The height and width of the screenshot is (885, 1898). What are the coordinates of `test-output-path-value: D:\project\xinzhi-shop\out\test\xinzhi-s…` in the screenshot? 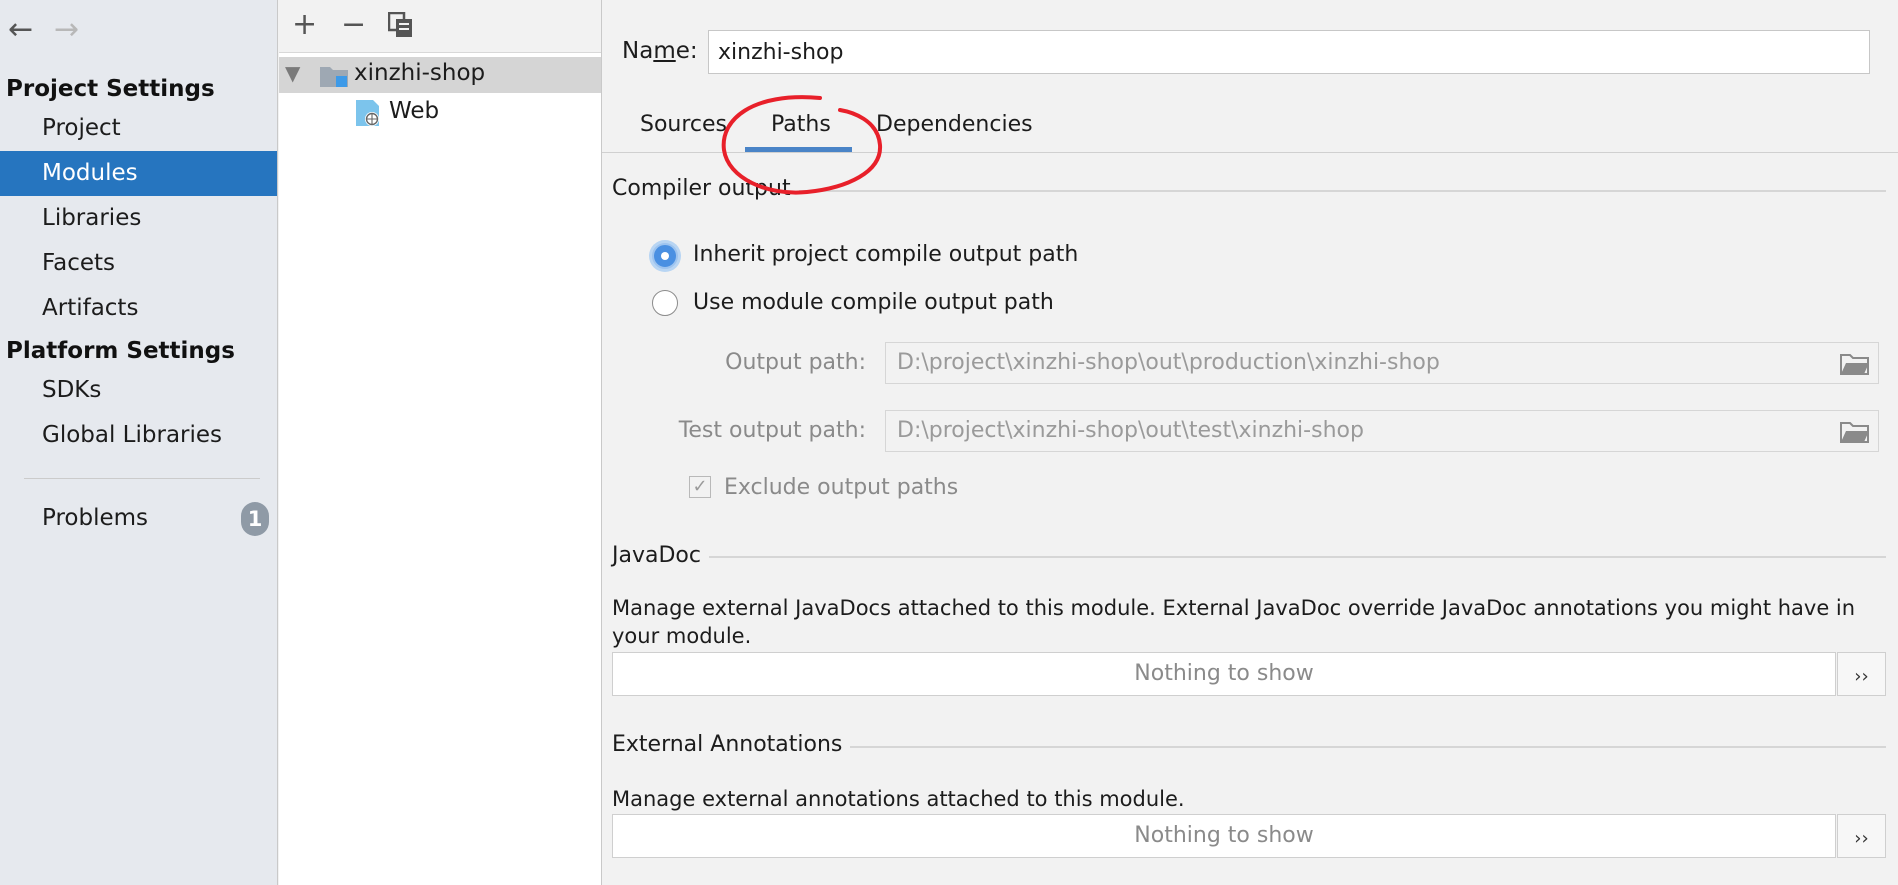 It's located at (1130, 430).